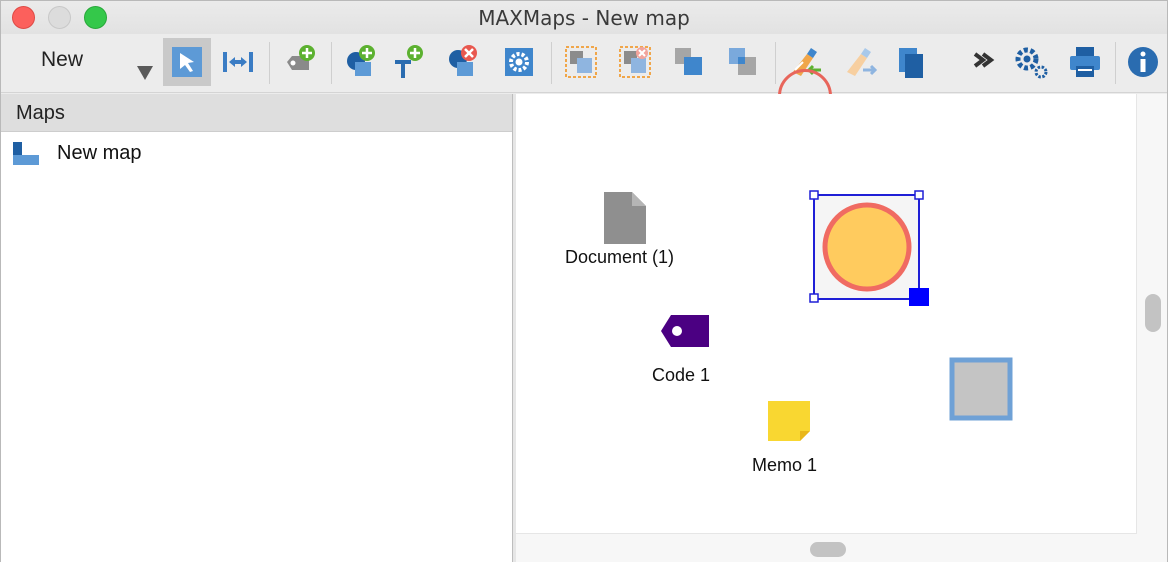 The image size is (1168, 562). I want to click on window-title: MAXMaps - New map, so click(584, 18).